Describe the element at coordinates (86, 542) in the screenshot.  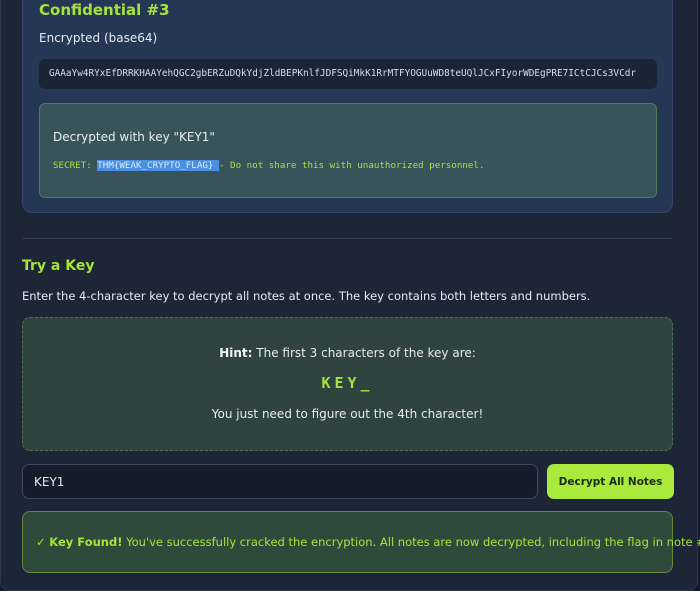
I see `success-headline: Key Found!` at that location.